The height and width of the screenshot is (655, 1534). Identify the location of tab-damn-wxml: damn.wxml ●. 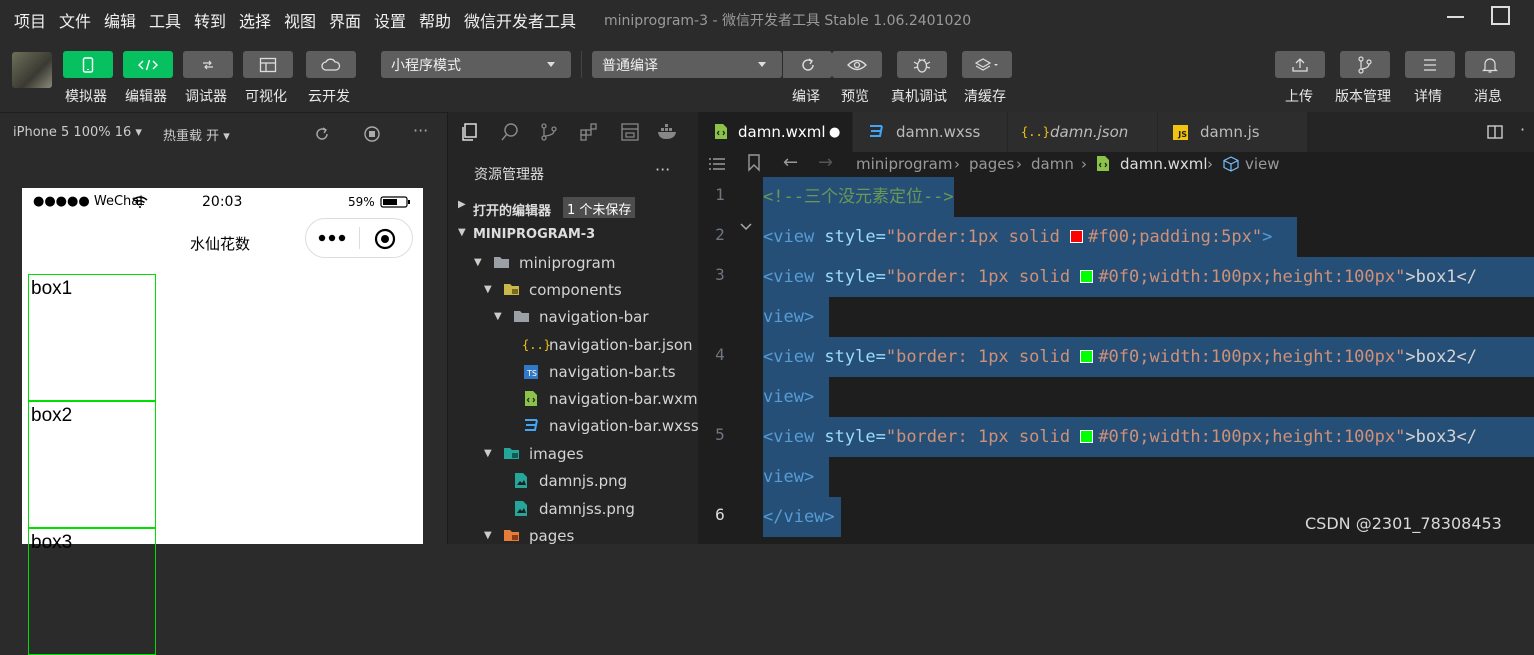
(775, 132).